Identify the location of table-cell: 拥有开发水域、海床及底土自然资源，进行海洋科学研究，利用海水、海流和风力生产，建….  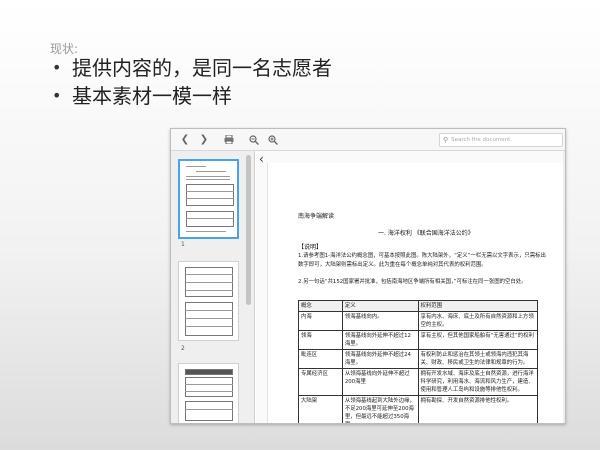
(477, 382).